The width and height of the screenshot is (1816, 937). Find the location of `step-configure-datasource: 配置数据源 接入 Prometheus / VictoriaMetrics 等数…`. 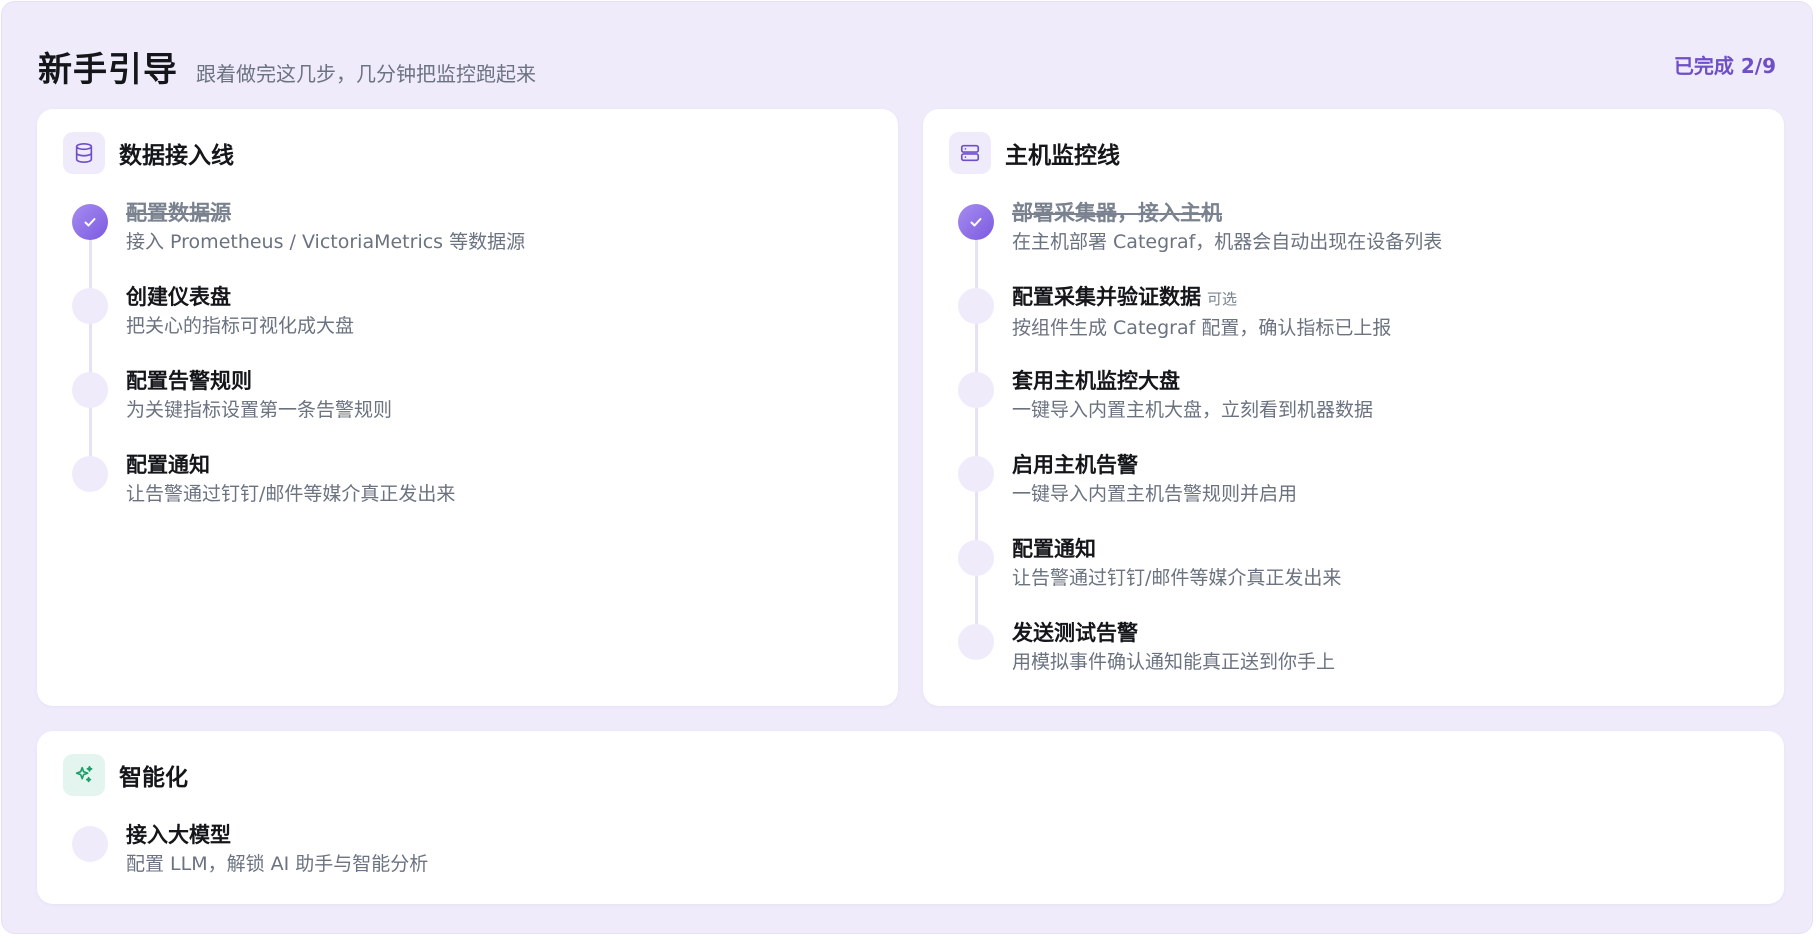

step-configure-datasource: 配置数据源 接入 Prometheus / VictoriaMetrics 等数… is located at coordinates (281, 252).